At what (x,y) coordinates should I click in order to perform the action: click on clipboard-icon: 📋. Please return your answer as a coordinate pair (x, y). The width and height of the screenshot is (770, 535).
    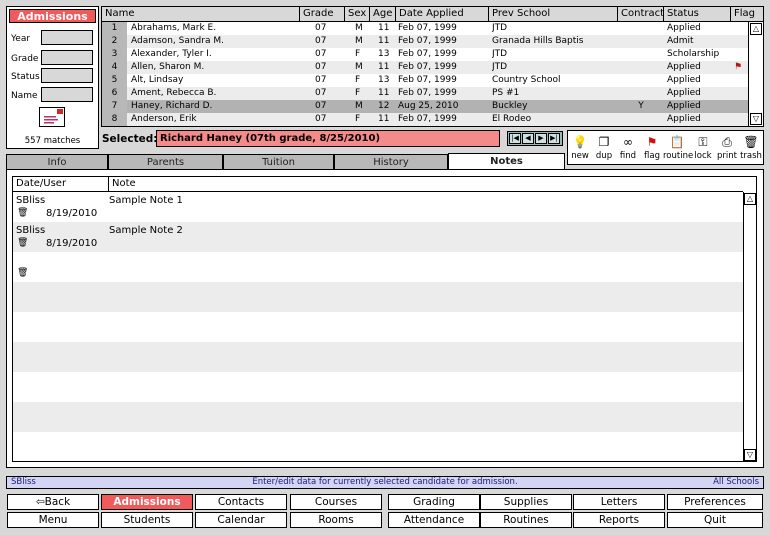
    Looking at the image, I should click on (677, 142).